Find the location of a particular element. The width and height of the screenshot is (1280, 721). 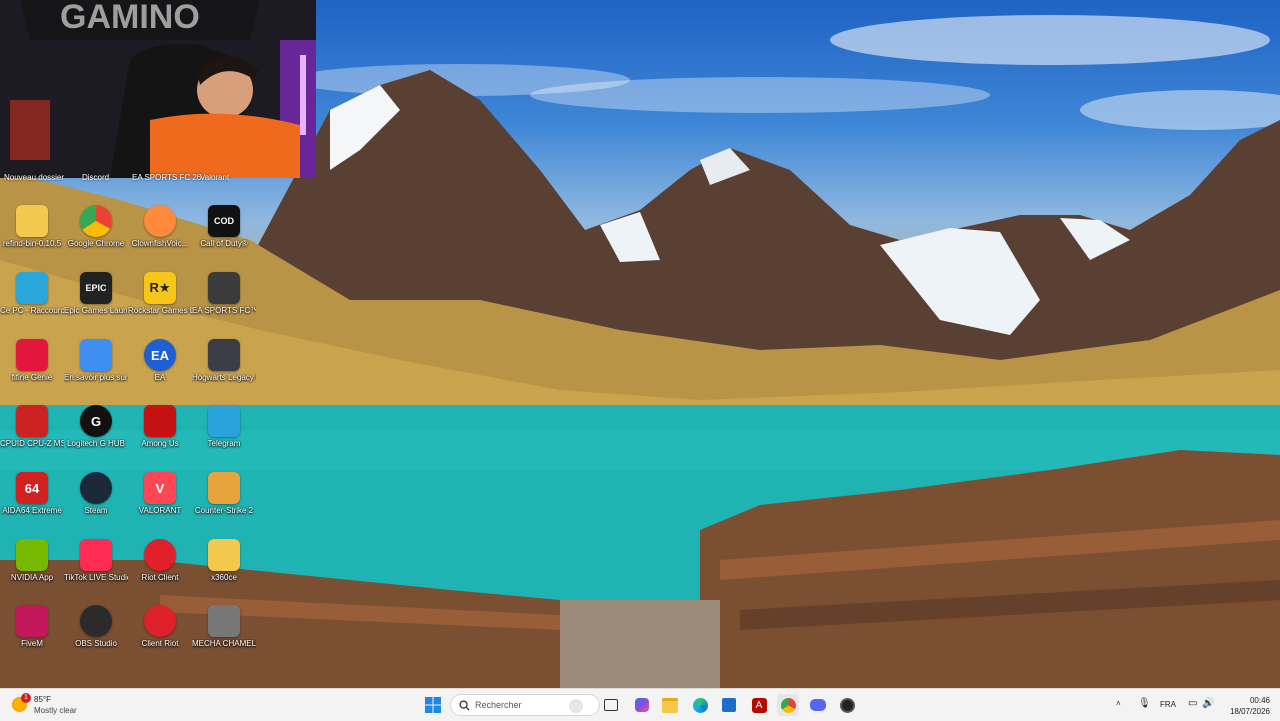

desktop-icon-label: Telegram is located at coordinates (224, 443).